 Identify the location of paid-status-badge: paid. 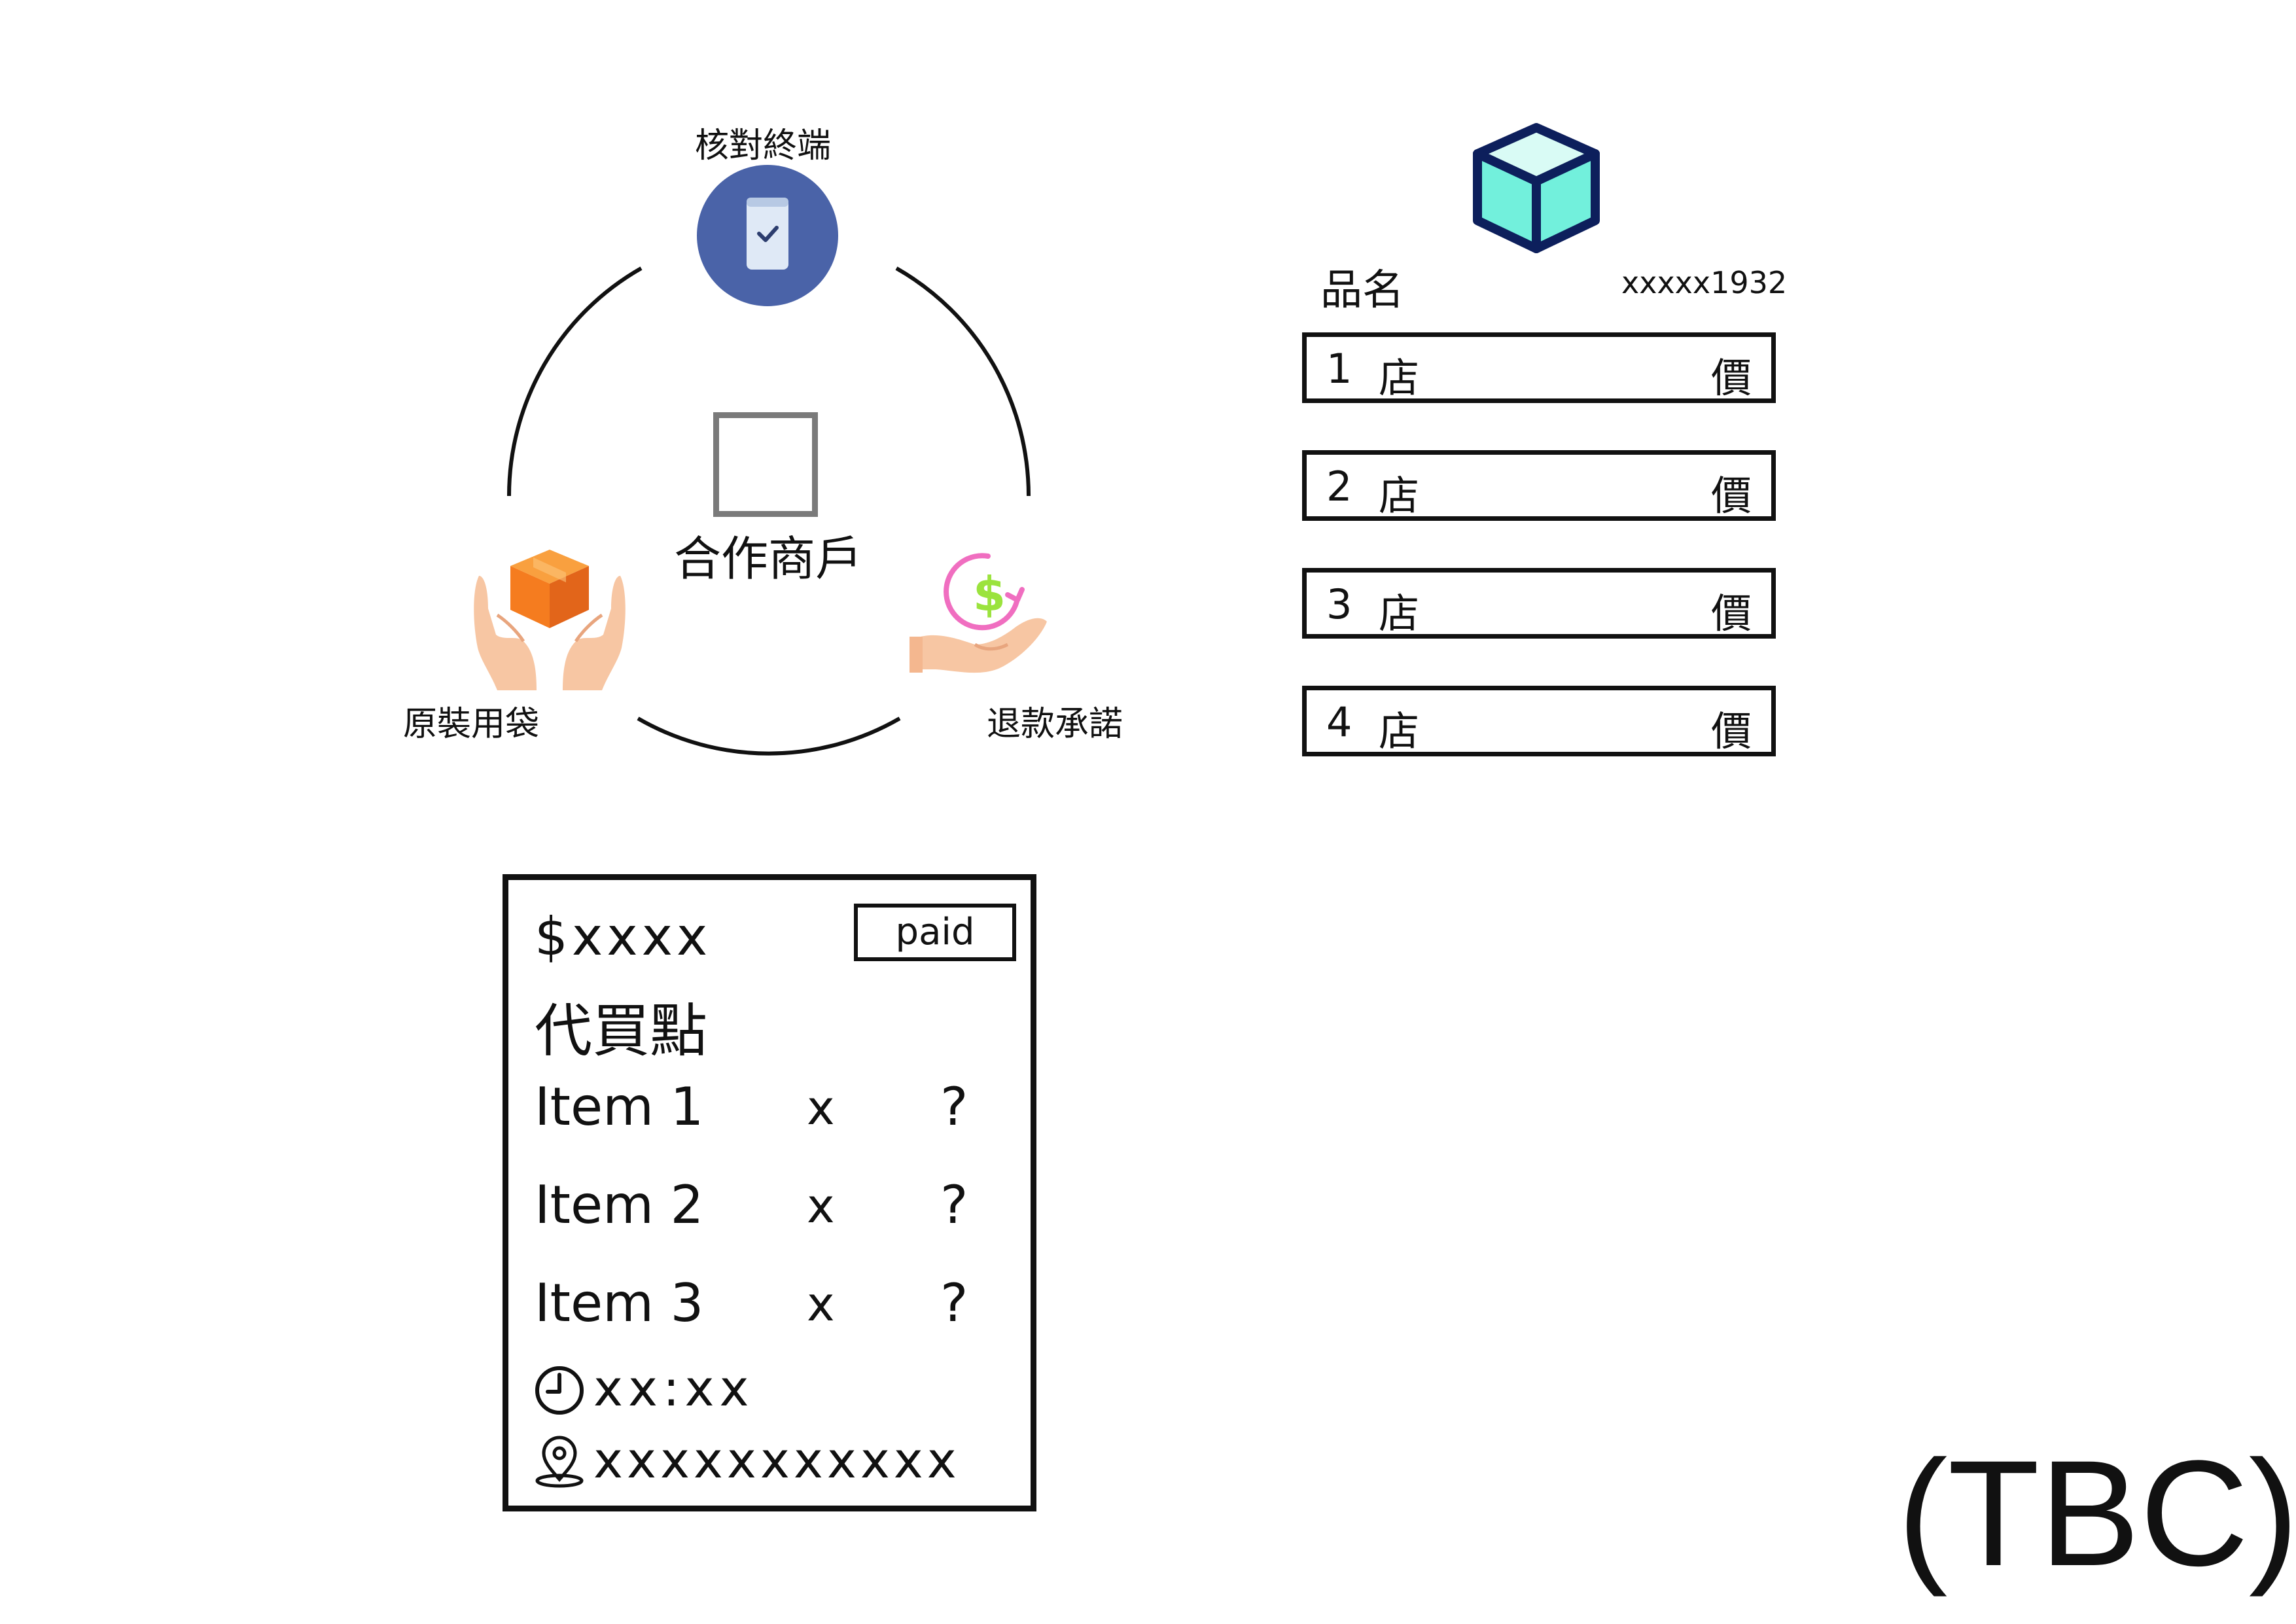
(935, 932).